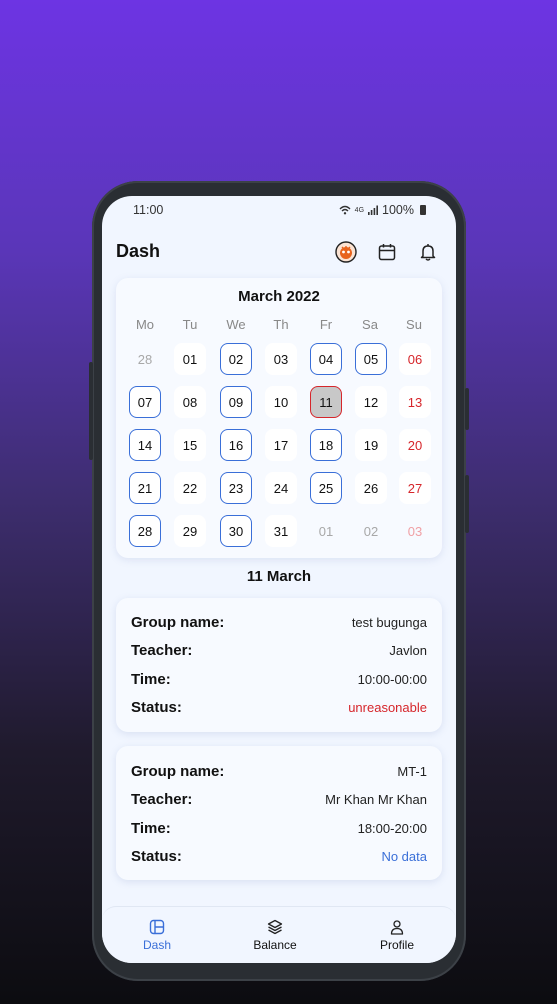  What do you see at coordinates (279, 576) in the screenshot?
I see `selected-date-label: 11 March` at bounding box center [279, 576].